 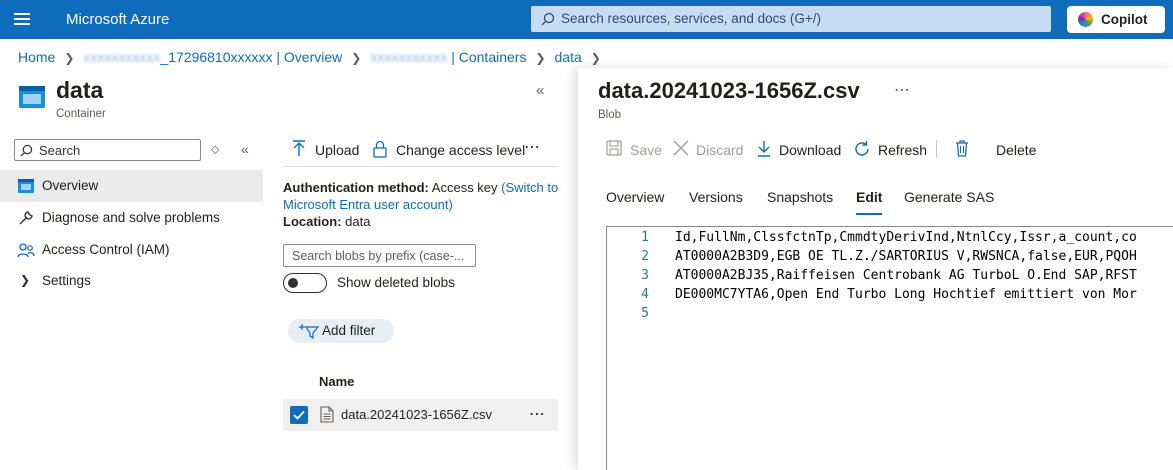 I want to click on discard-label: Discard, so click(x=720, y=150).